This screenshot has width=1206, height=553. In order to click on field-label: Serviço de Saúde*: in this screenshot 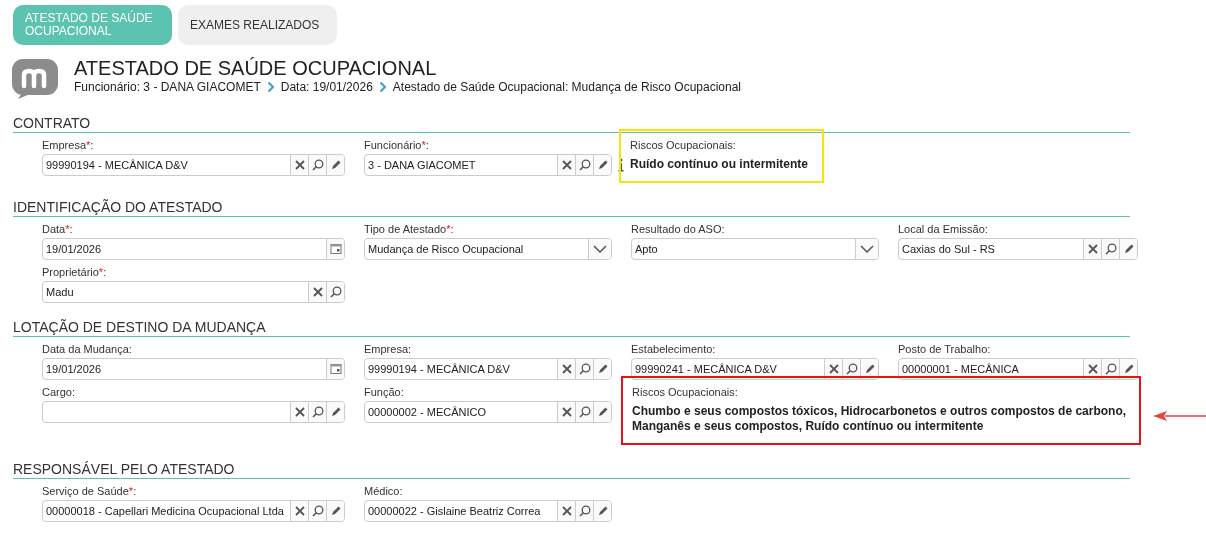, I will do `click(90, 492)`.